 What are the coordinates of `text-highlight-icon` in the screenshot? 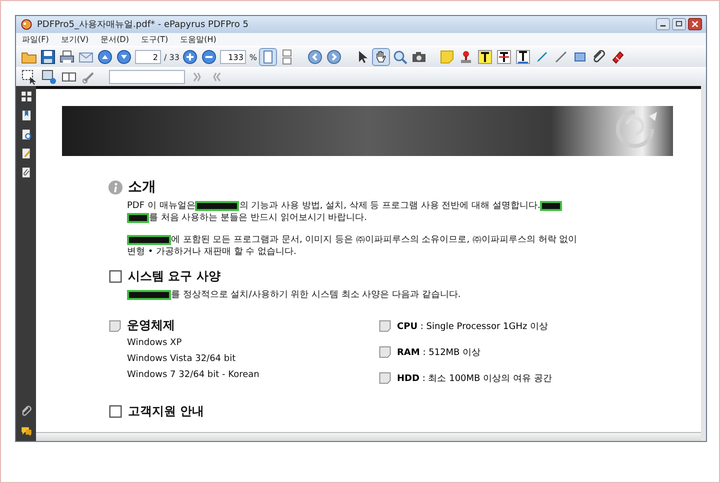 It's located at (485, 57).